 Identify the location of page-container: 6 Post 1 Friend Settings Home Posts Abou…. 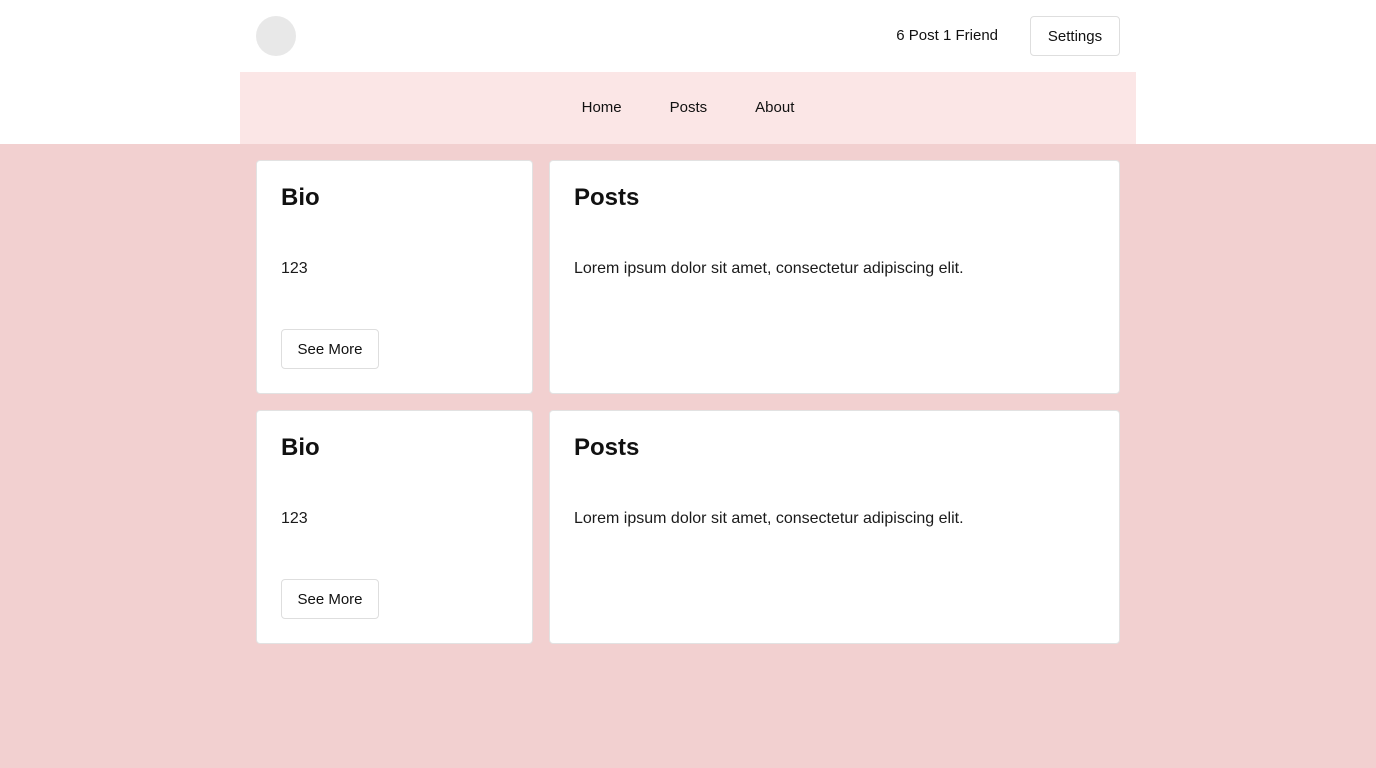
(688, 72).